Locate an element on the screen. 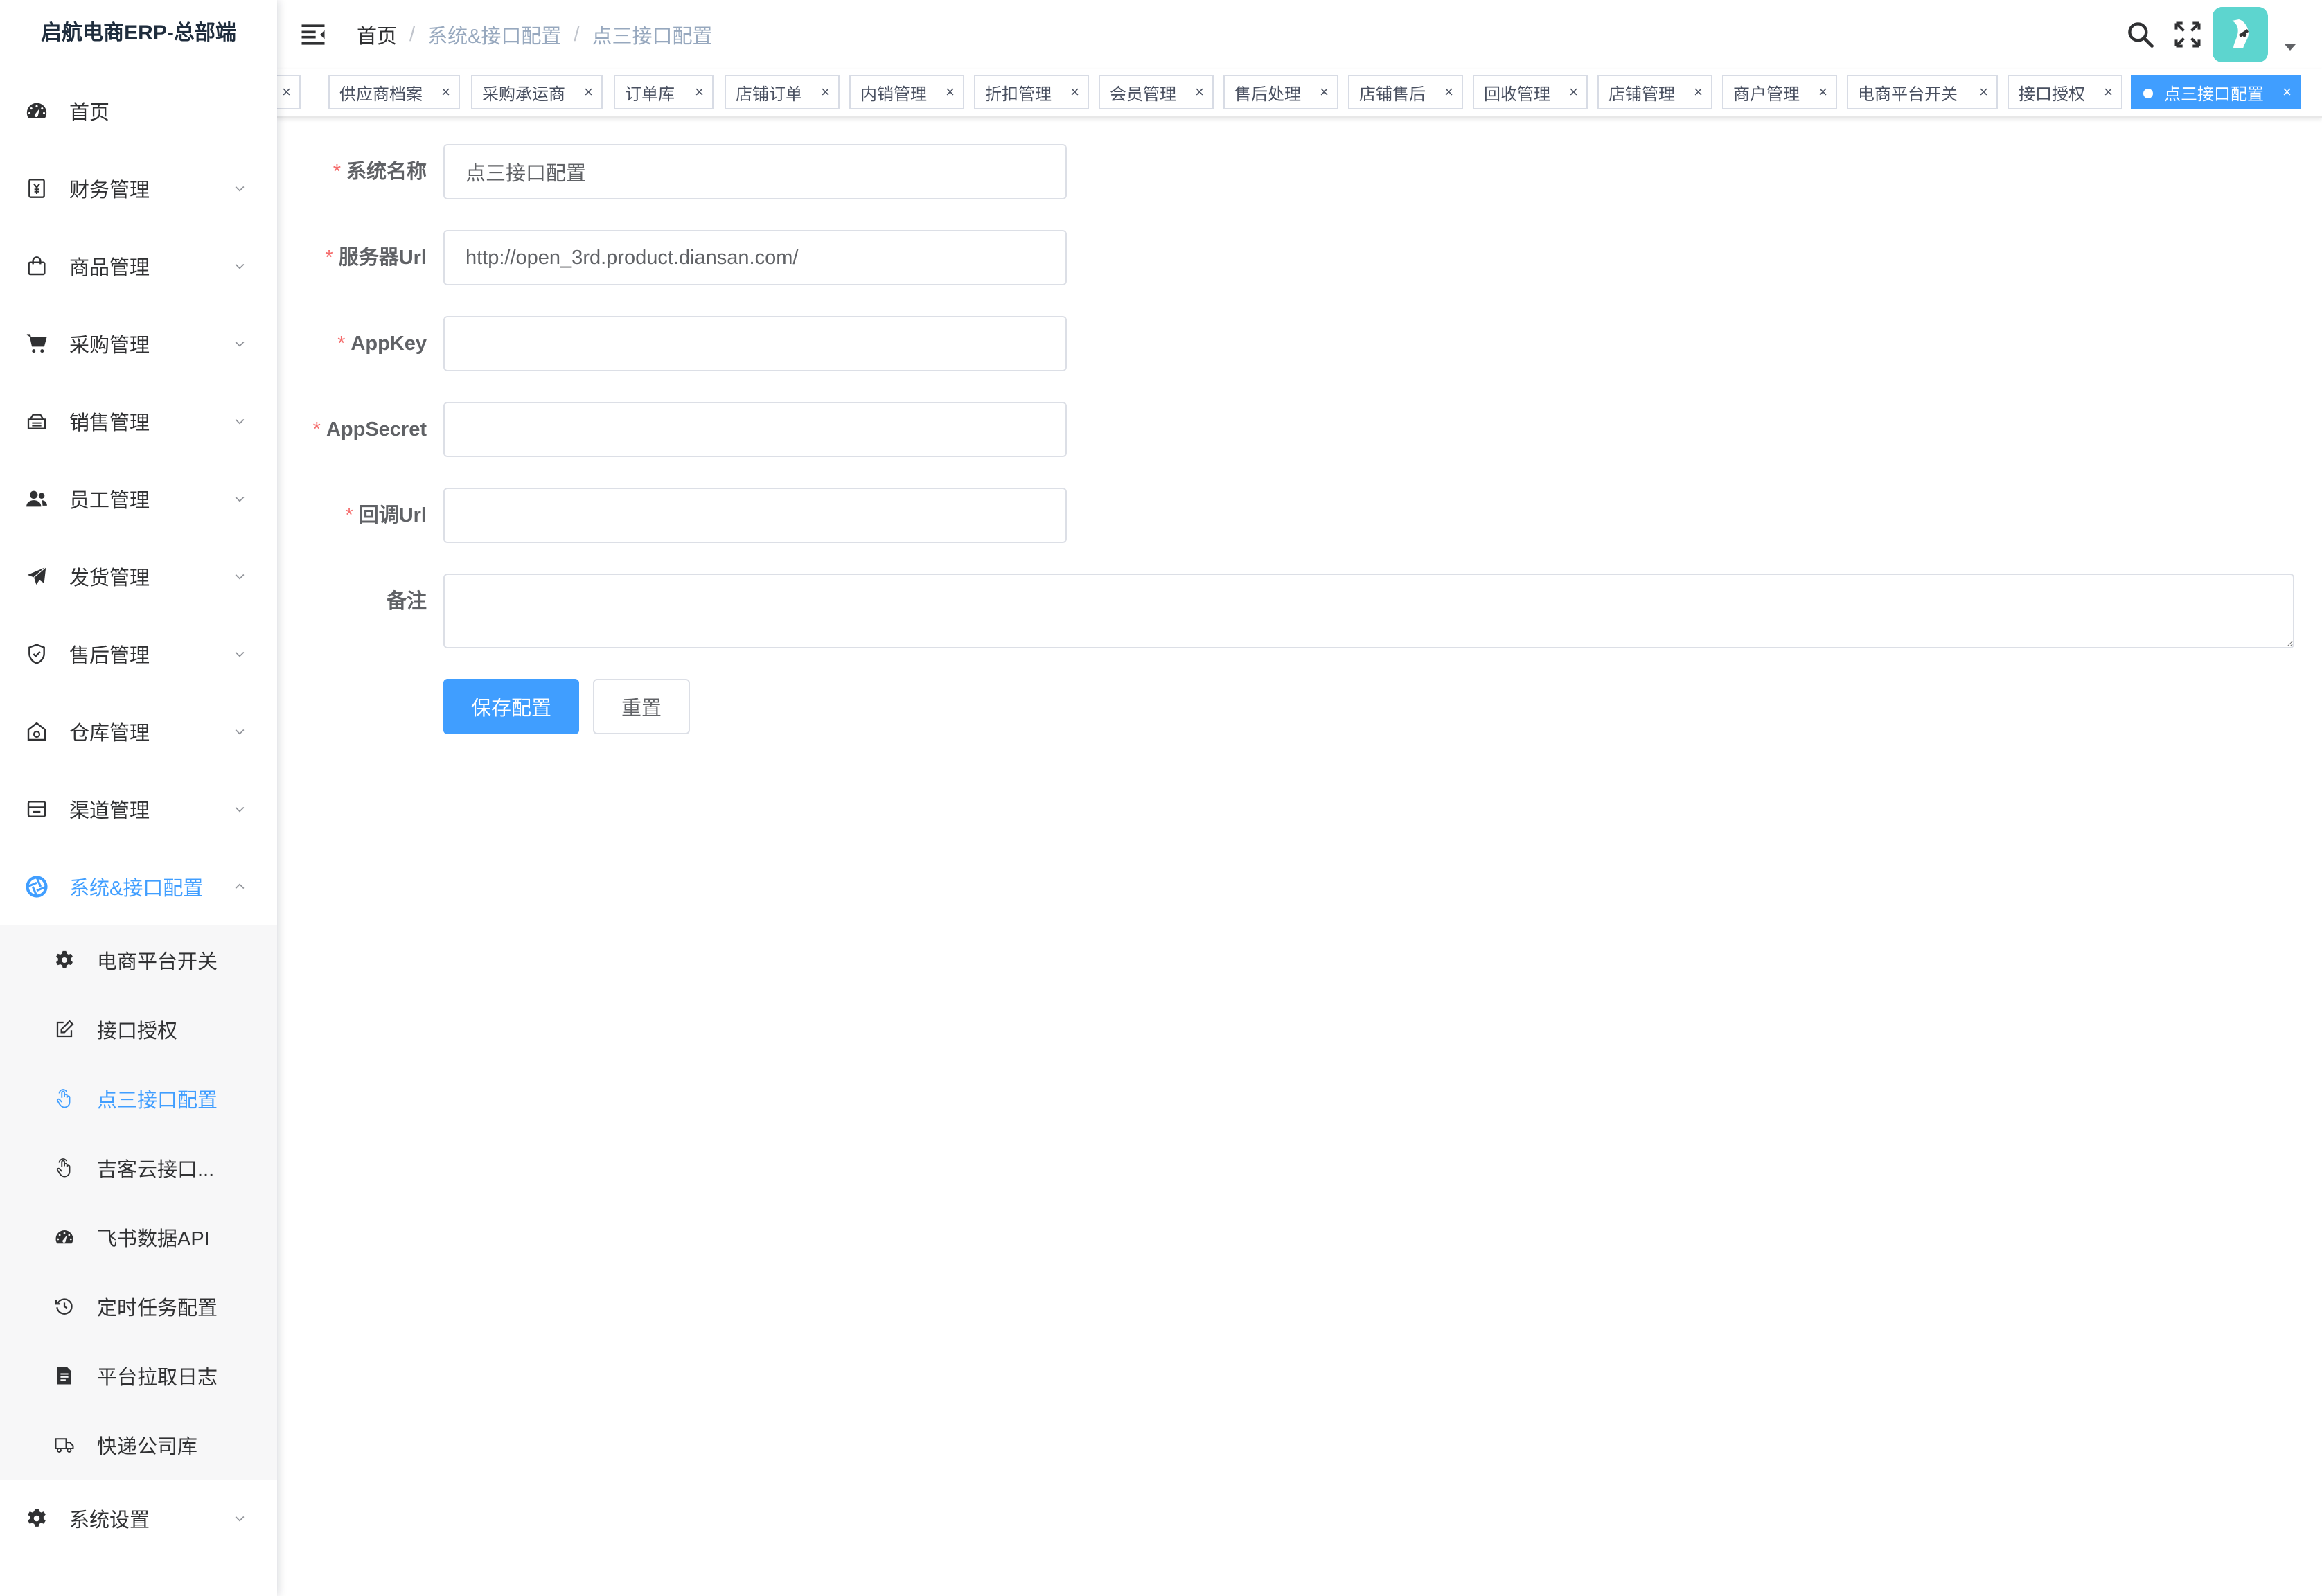 The image size is (2322, 1596). reset-button: 重置 is located at coordinates (642, 706).